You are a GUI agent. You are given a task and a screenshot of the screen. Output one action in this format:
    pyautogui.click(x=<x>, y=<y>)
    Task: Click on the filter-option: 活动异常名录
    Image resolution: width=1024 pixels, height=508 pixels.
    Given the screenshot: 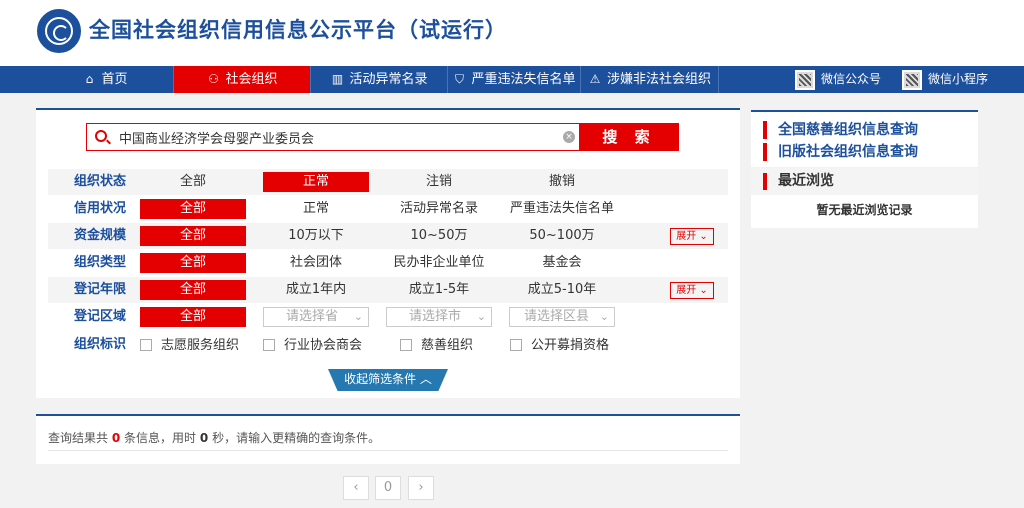 What is the action you would take?
    pyautogui.click(x=439, y=209)
    